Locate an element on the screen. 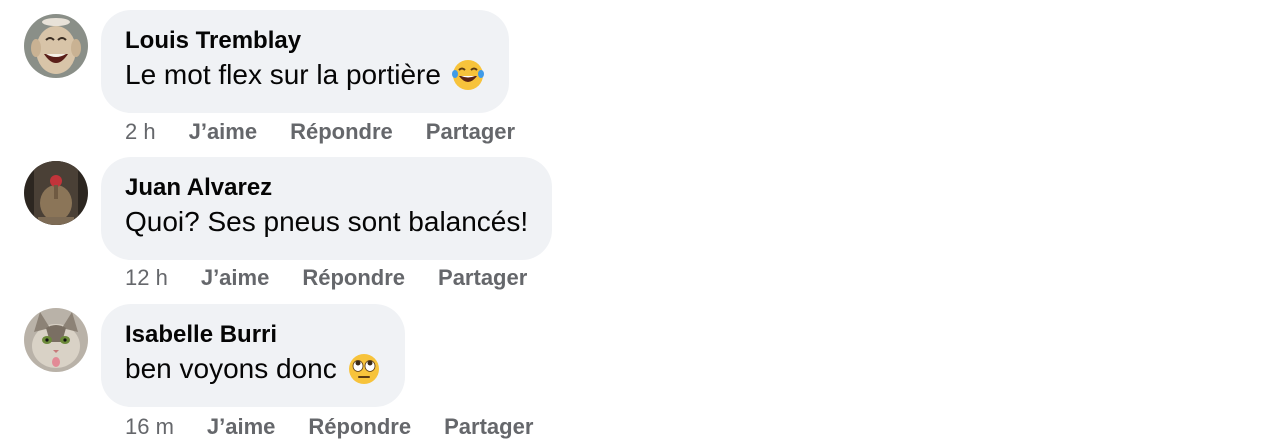  comment-actions: 2 h J’aime Répondre Partager is located at coordinates (336, 132).